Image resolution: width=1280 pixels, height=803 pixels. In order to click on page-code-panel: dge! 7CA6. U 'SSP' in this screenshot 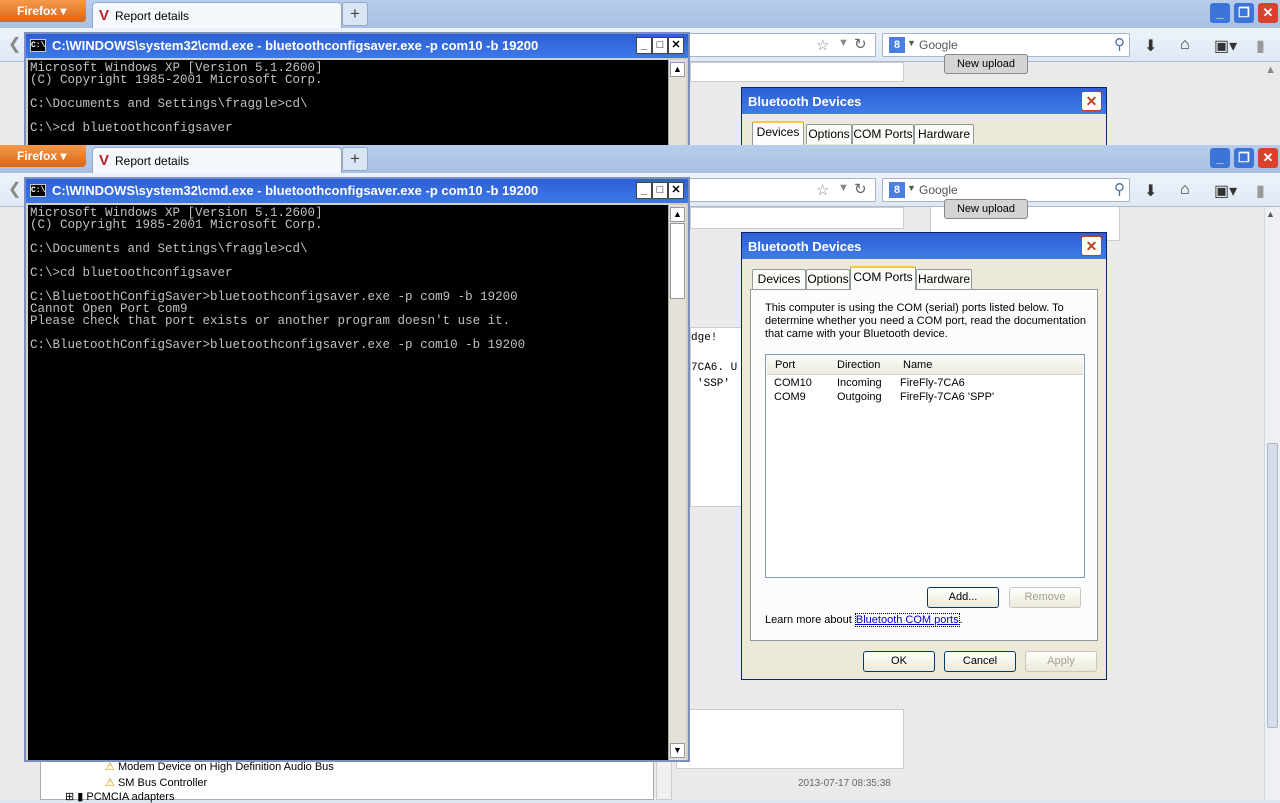, I will do `click(717, 417)`.